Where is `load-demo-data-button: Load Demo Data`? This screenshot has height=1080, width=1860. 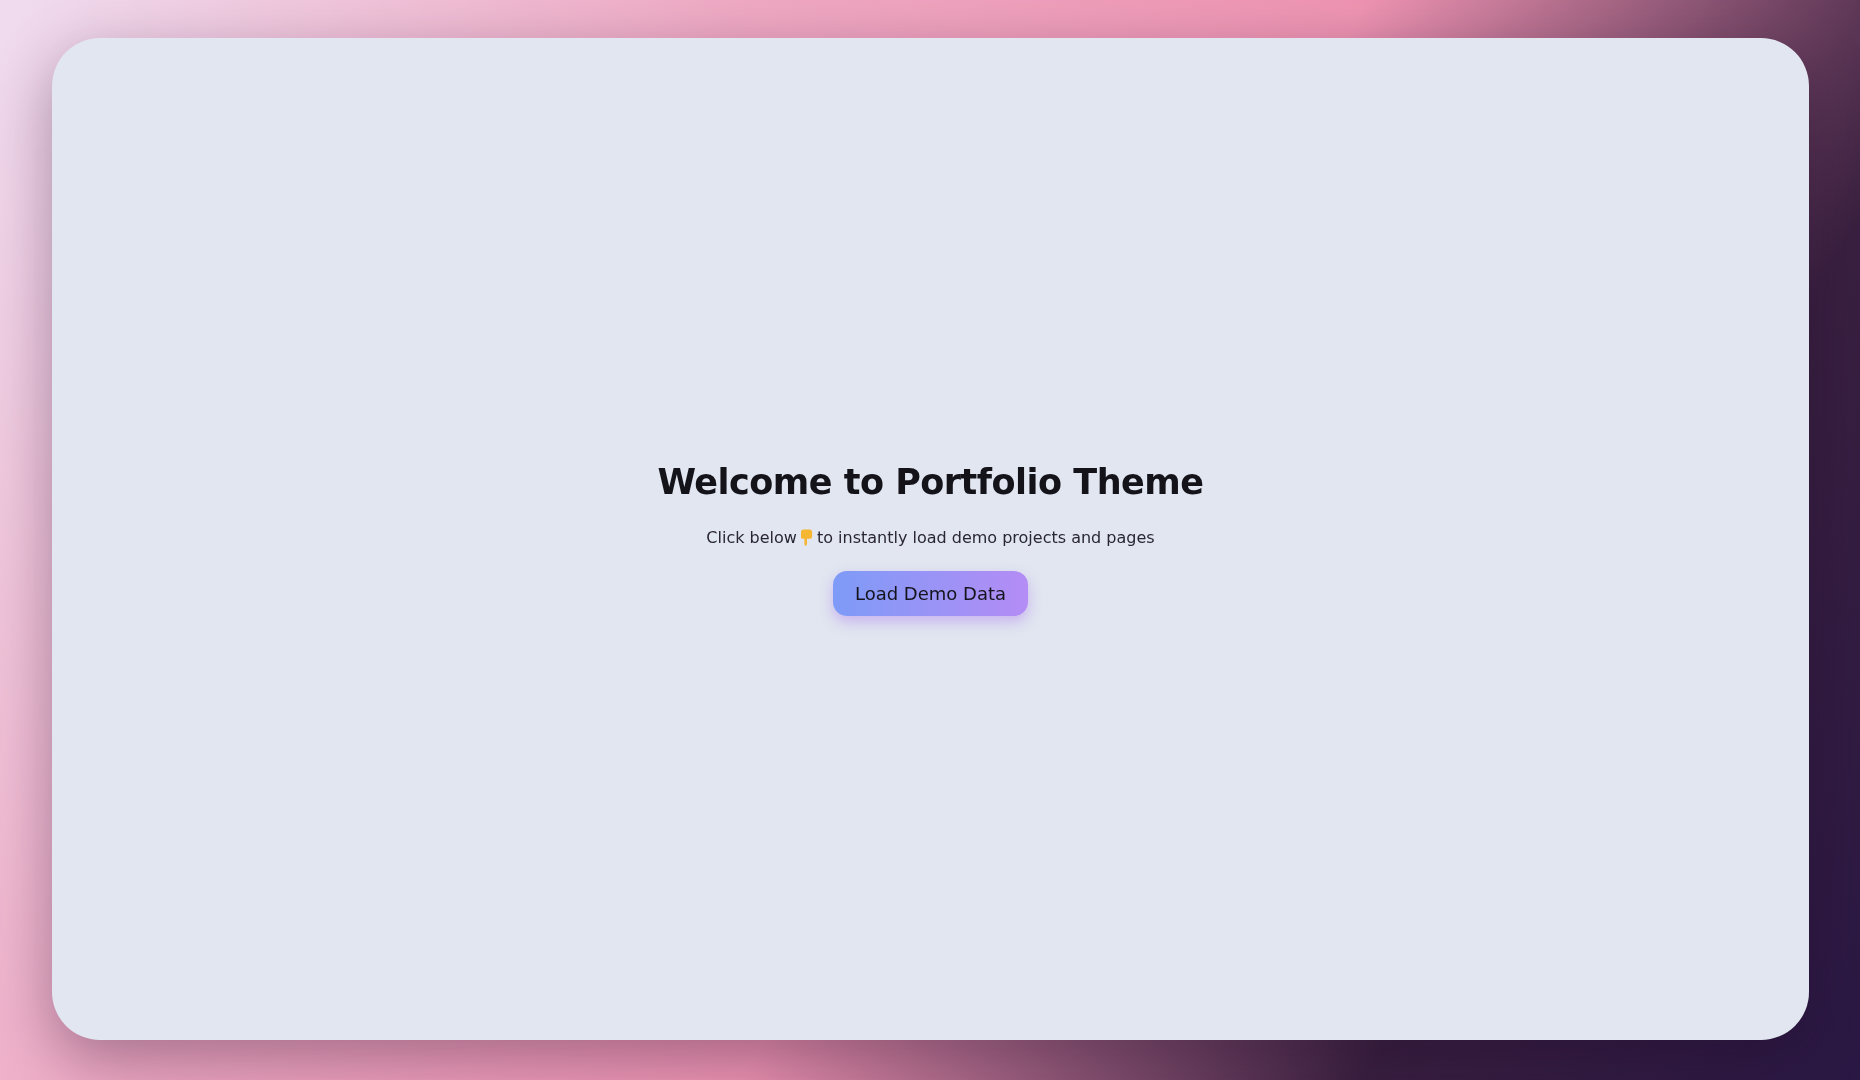
load-demo-data-button: Load Demo Data is located at coordinates (930, 593).